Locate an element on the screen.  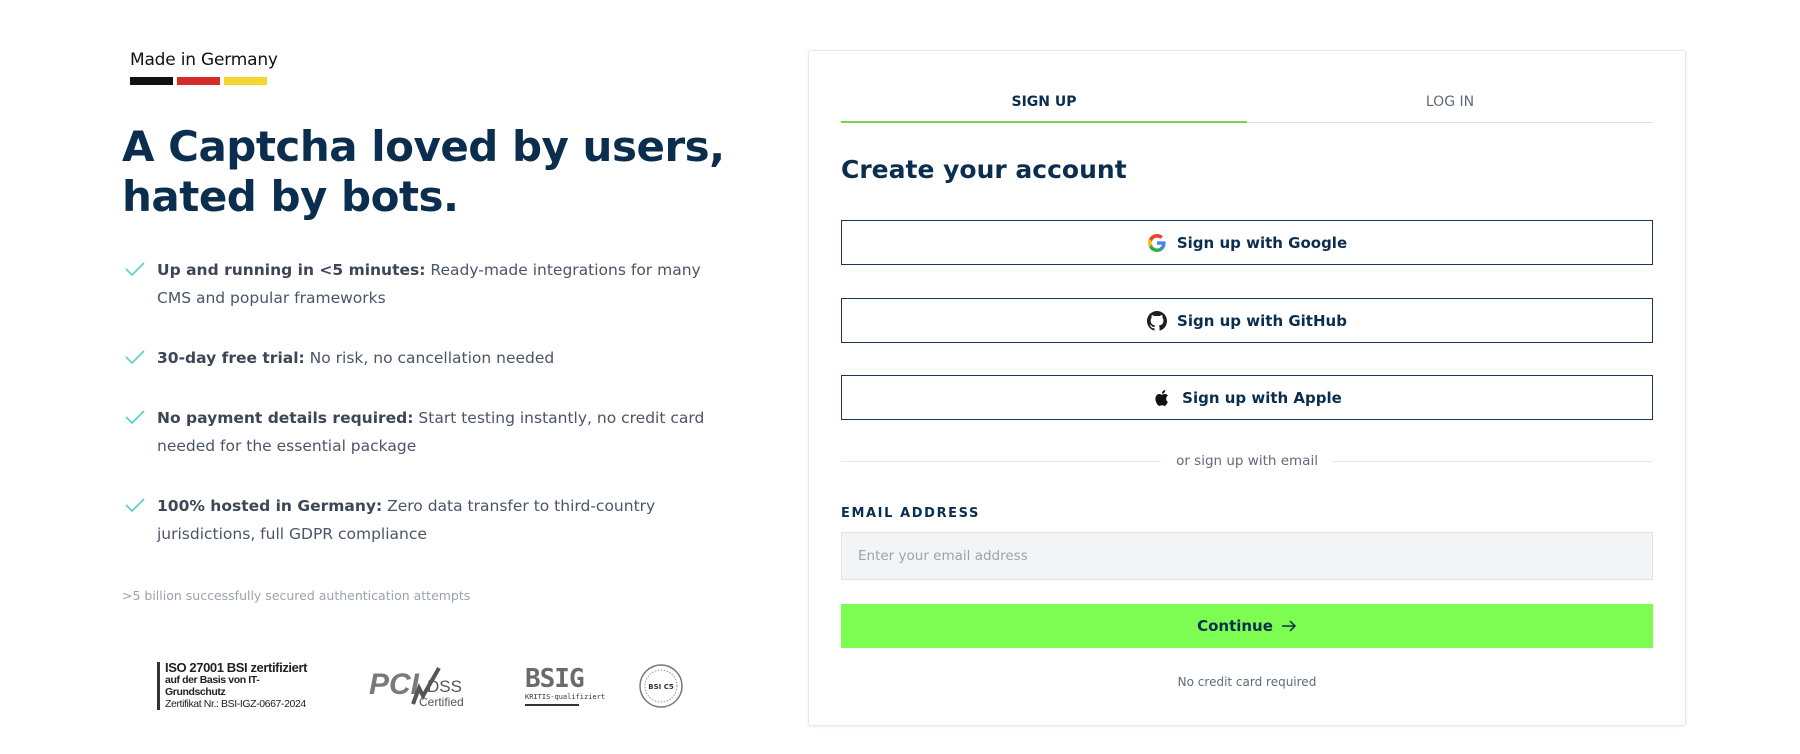
pci-dss-text: DSS is located at coordinates (444, 686).